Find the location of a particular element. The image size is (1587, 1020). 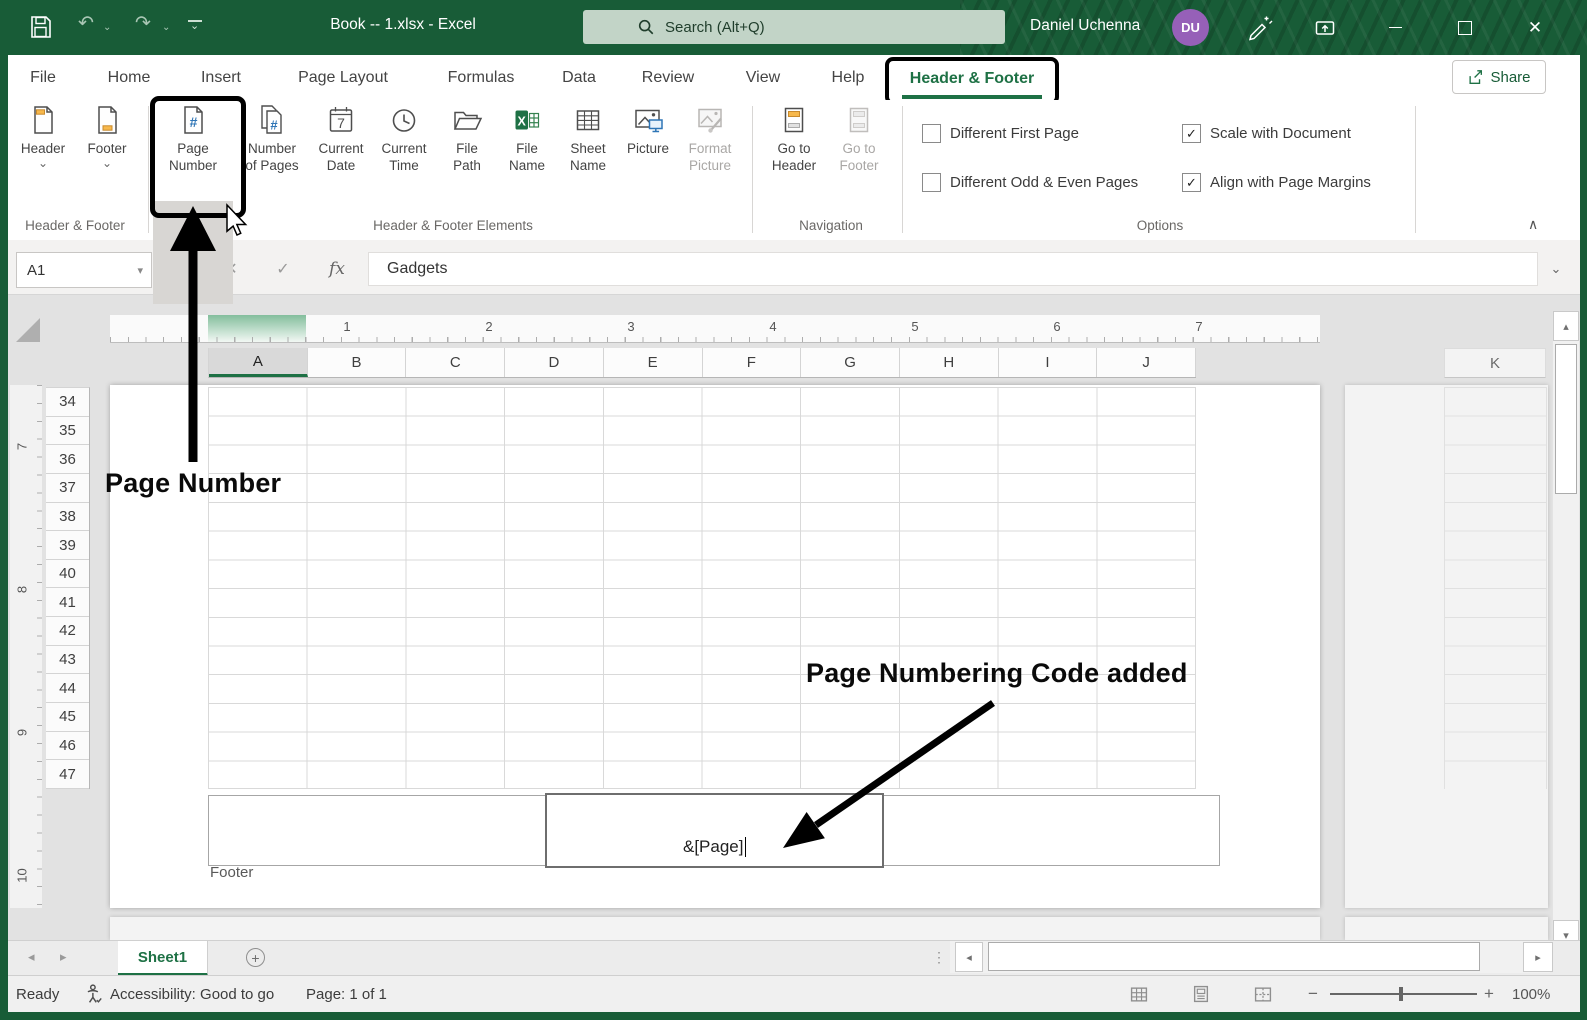

column-header-e: E is located at coordinates (653, 362).